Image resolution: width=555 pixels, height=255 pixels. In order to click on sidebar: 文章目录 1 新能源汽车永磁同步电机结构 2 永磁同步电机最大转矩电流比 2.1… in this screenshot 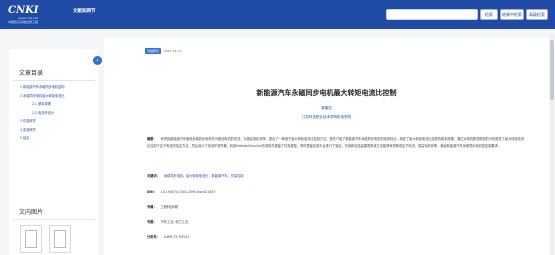, I will do `click(53, 152)`.